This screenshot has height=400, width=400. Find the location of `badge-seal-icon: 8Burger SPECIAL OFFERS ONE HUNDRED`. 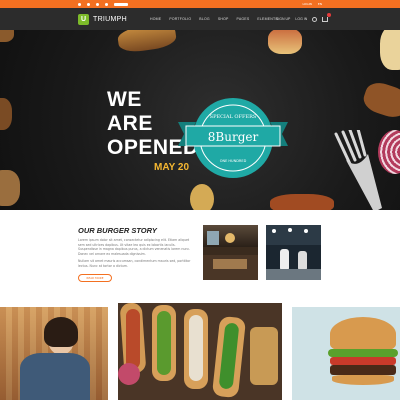

badge-seal-icon: 8Burger SPECIAL OFFERS ONE HUNDRED is located at coordinates (233, 138).